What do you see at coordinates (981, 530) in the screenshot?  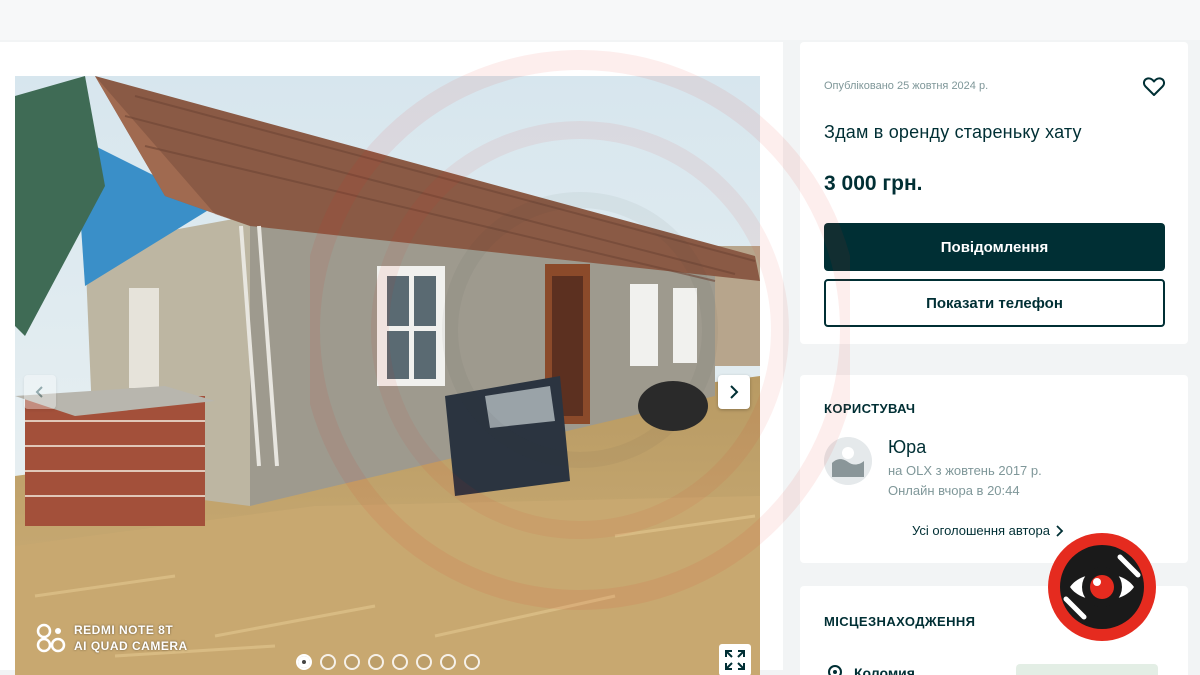 I see `all-seller-ads-label: Усі оголошення автора` at bounding box center [981, 530].